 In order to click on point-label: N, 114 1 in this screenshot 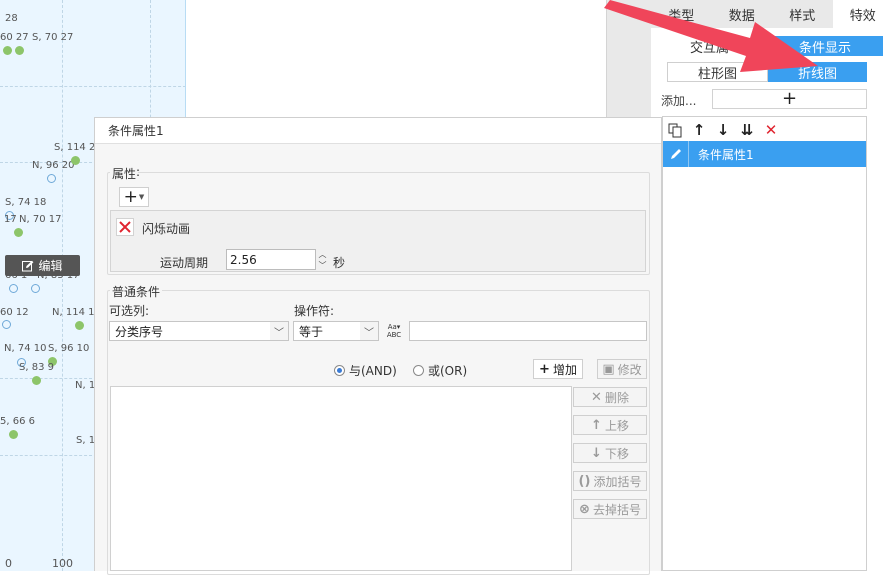, I will do `click(73, 312)`.